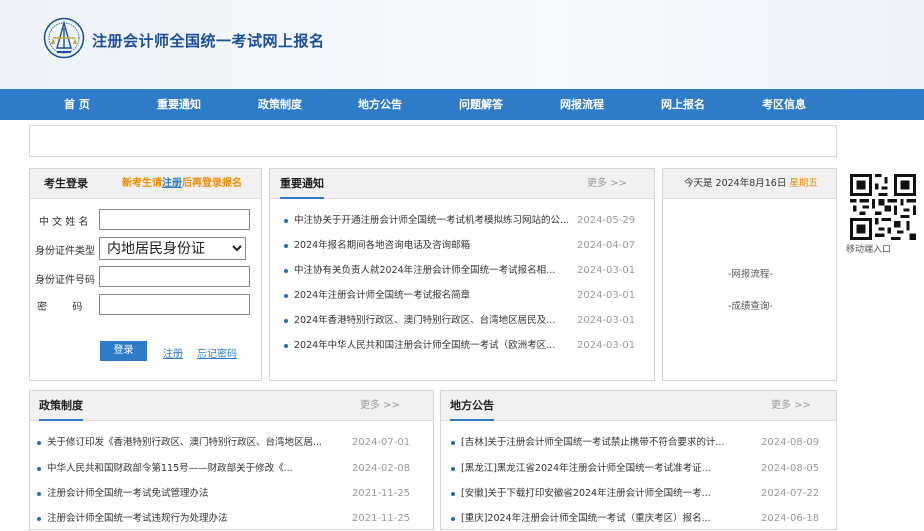 The height and width of the screenshot is (531, 924). Describe the element at coordinates (64, 222) in the screenshot. I see `name-label: 中 文 姓 名` at that location.